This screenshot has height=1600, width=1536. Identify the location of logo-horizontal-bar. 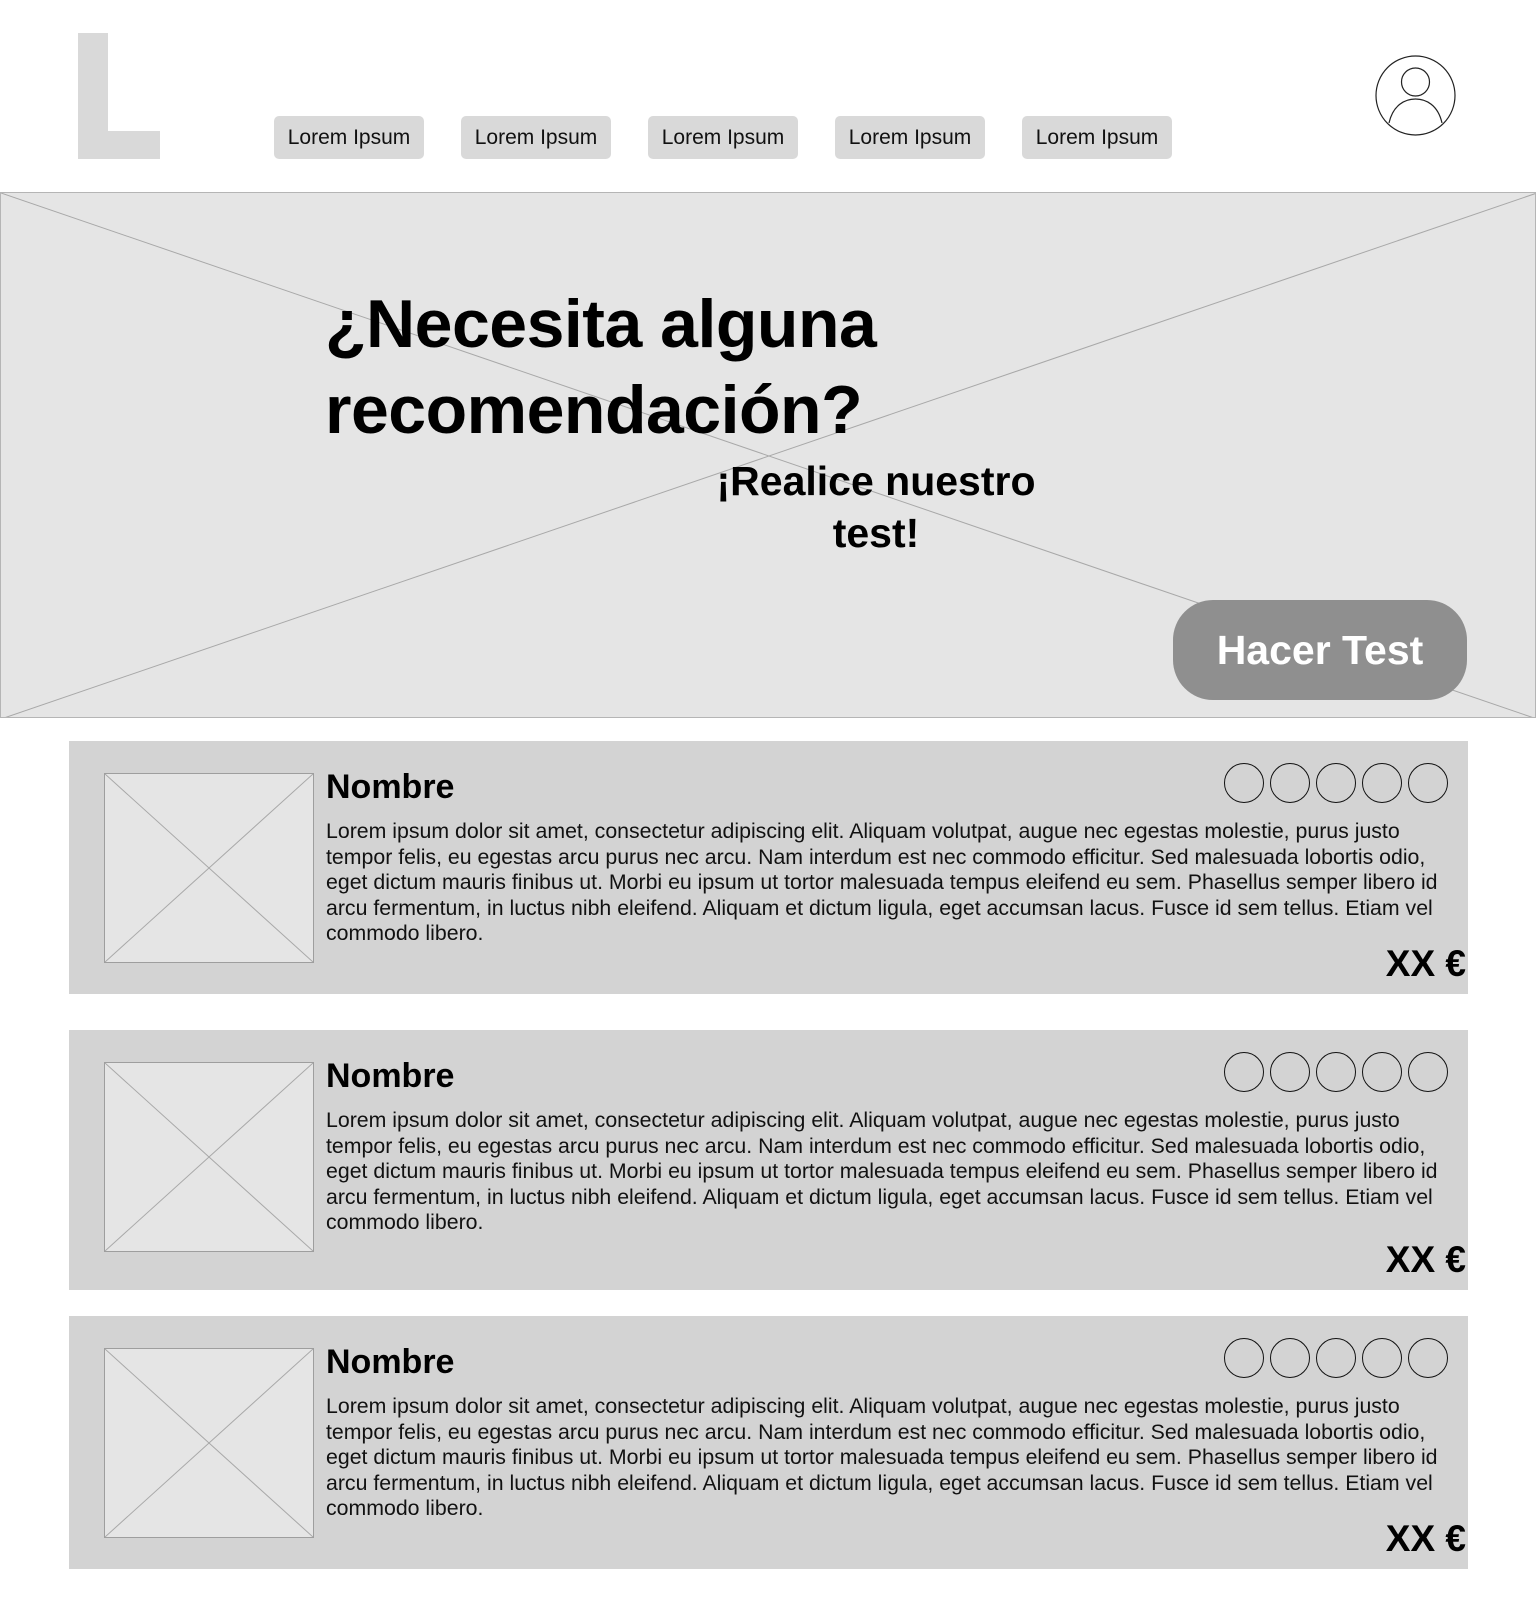
(119, 145).